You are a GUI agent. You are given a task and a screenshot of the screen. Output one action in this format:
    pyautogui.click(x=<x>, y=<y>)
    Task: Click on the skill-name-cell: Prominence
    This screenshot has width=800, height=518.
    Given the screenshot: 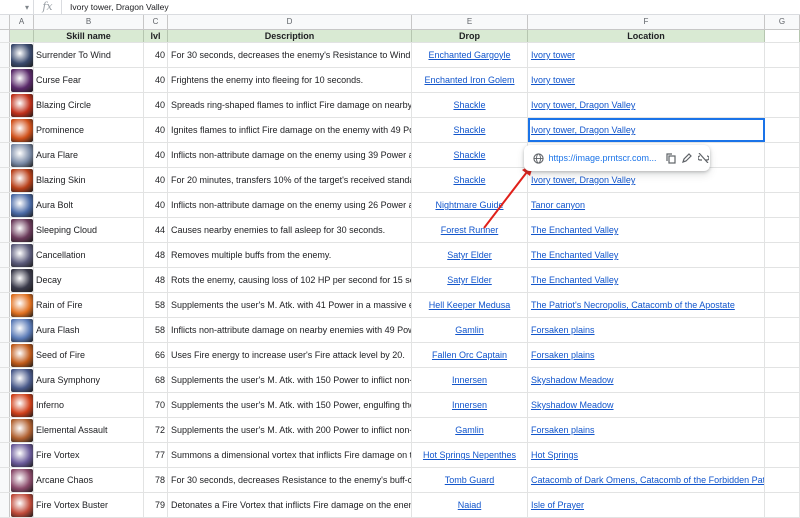 What is the action you would take?
    pyautogui.click(x=89, y=130)
    